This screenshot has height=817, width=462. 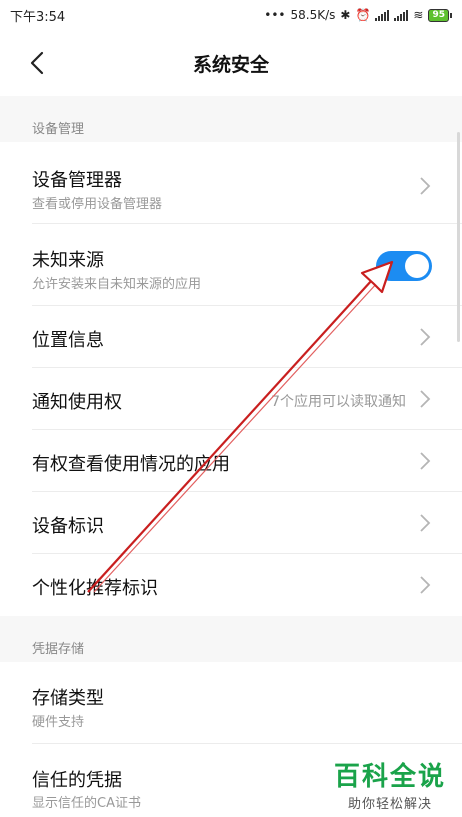 What do you see at coordinates (389, 804) in the screenshot?
I see `watermark-sub: 助你轻松解决` at bounding box center [389, 804].